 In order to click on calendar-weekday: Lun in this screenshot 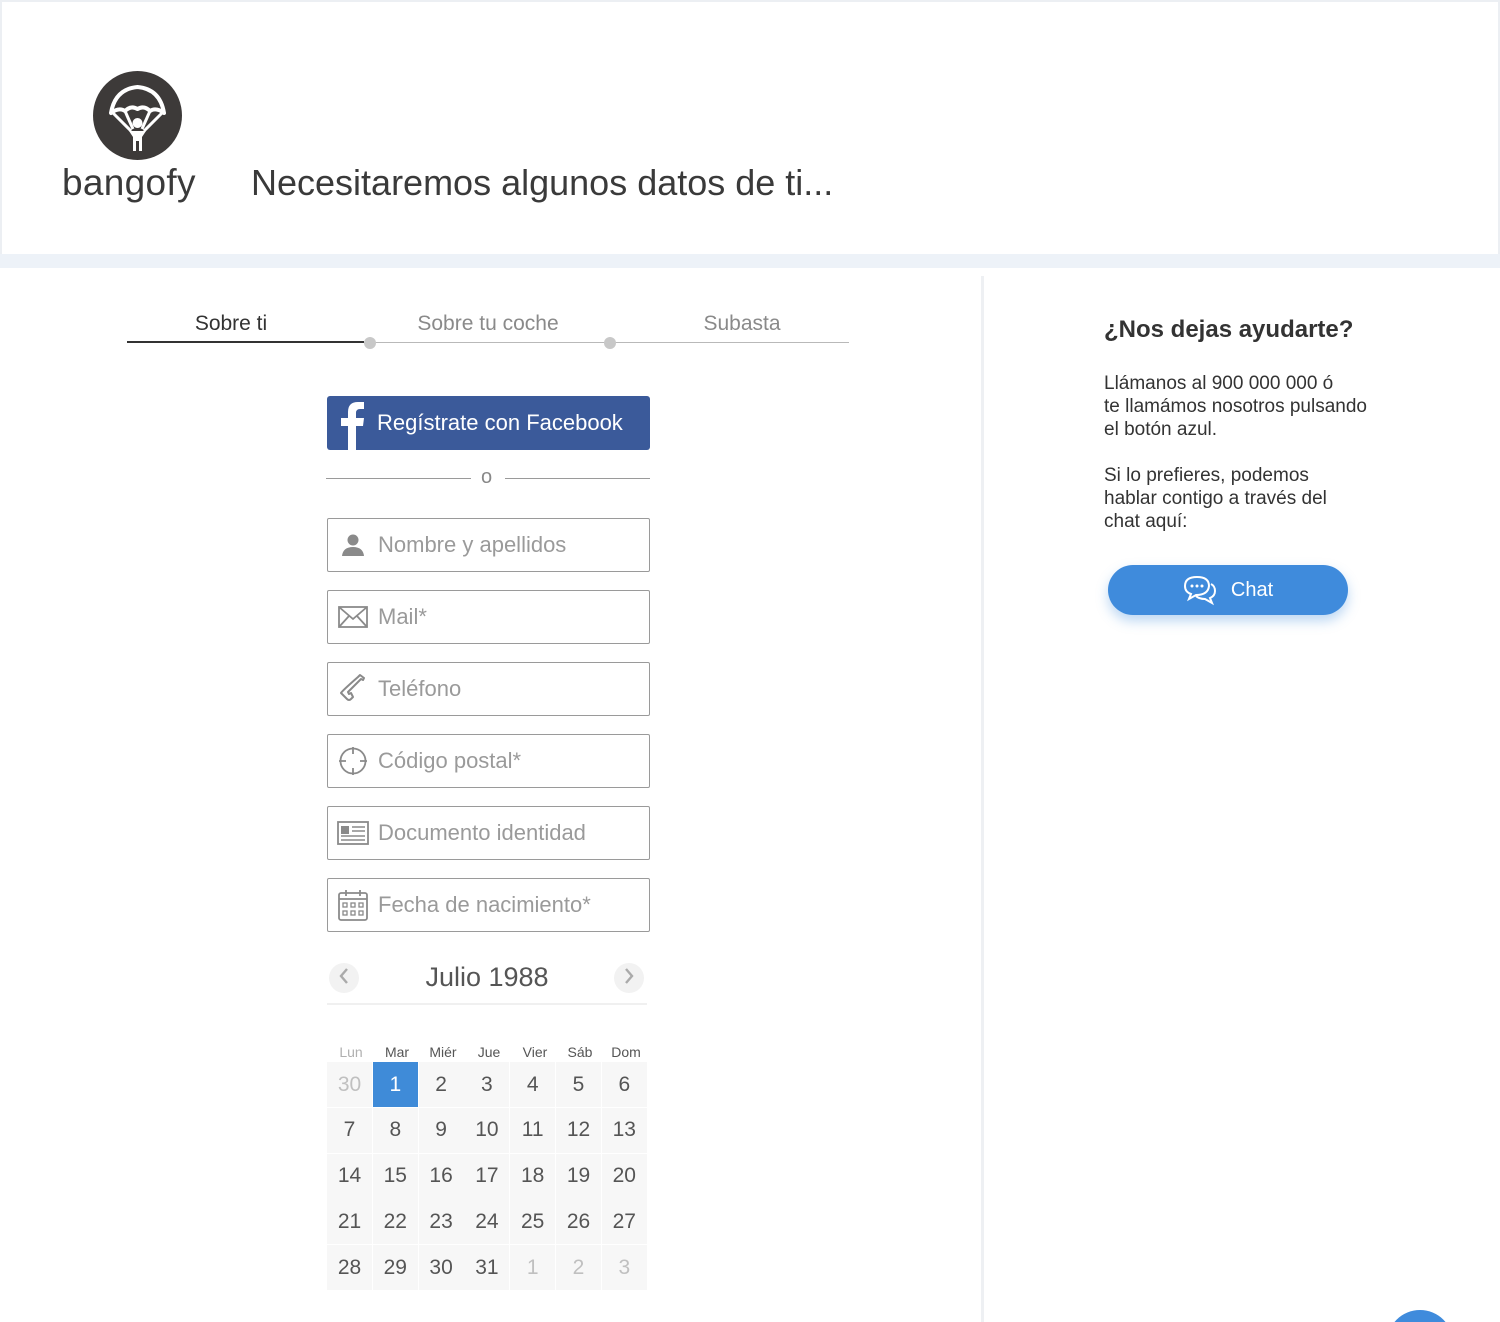, I will do `click(351, 1052)`.